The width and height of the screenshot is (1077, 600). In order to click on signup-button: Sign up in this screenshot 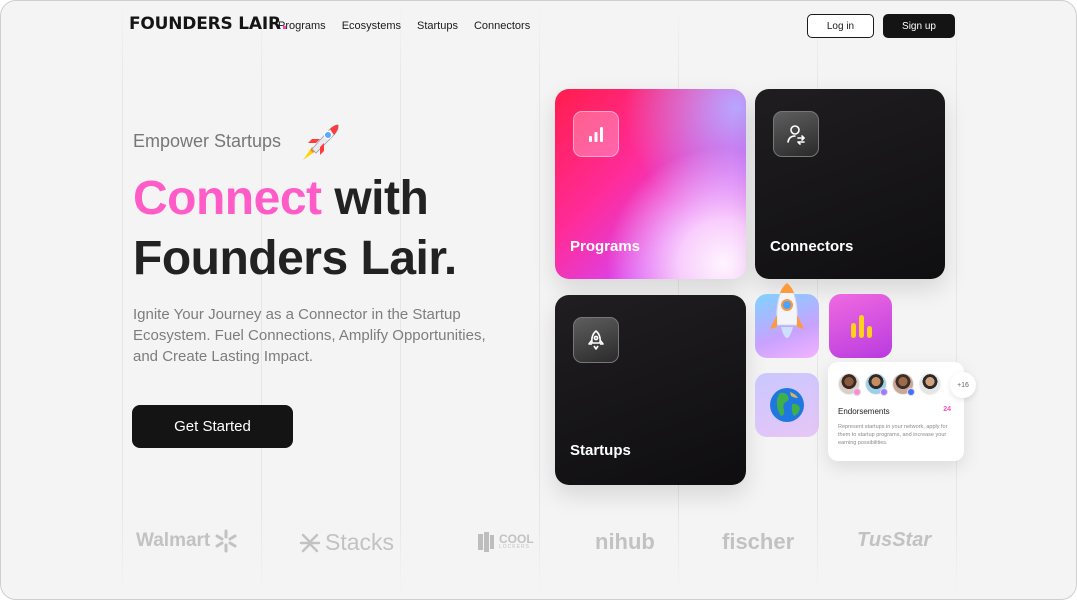, I will do `click(919, 26)`.